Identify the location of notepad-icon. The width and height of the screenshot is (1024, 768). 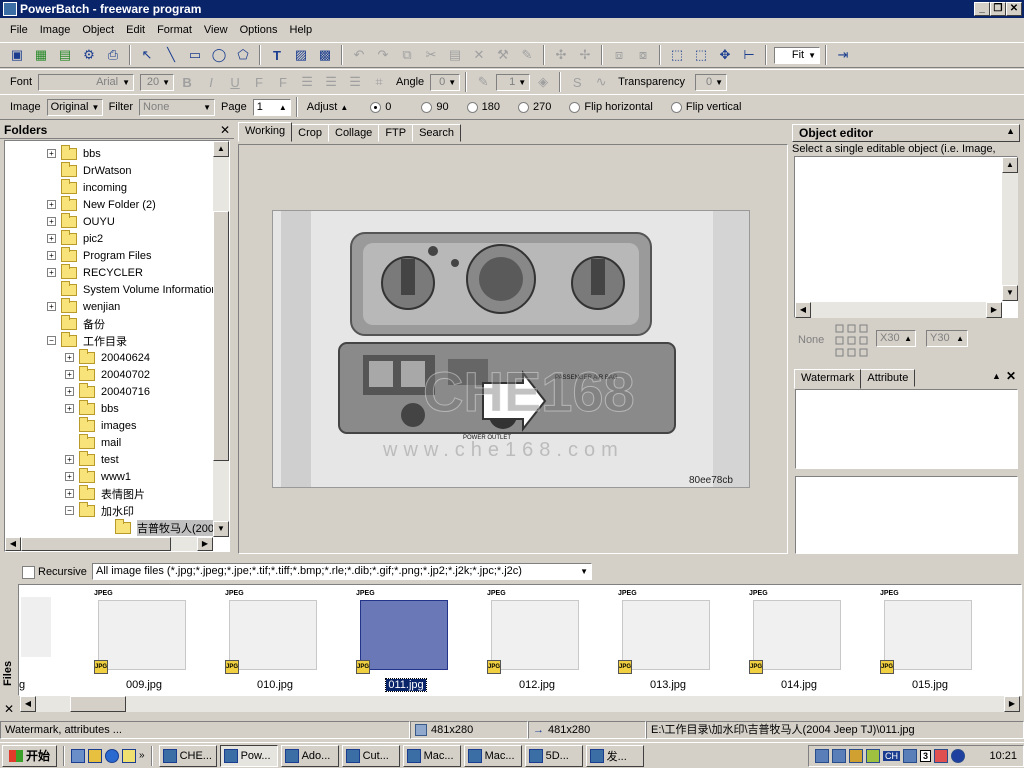
(129, 755).